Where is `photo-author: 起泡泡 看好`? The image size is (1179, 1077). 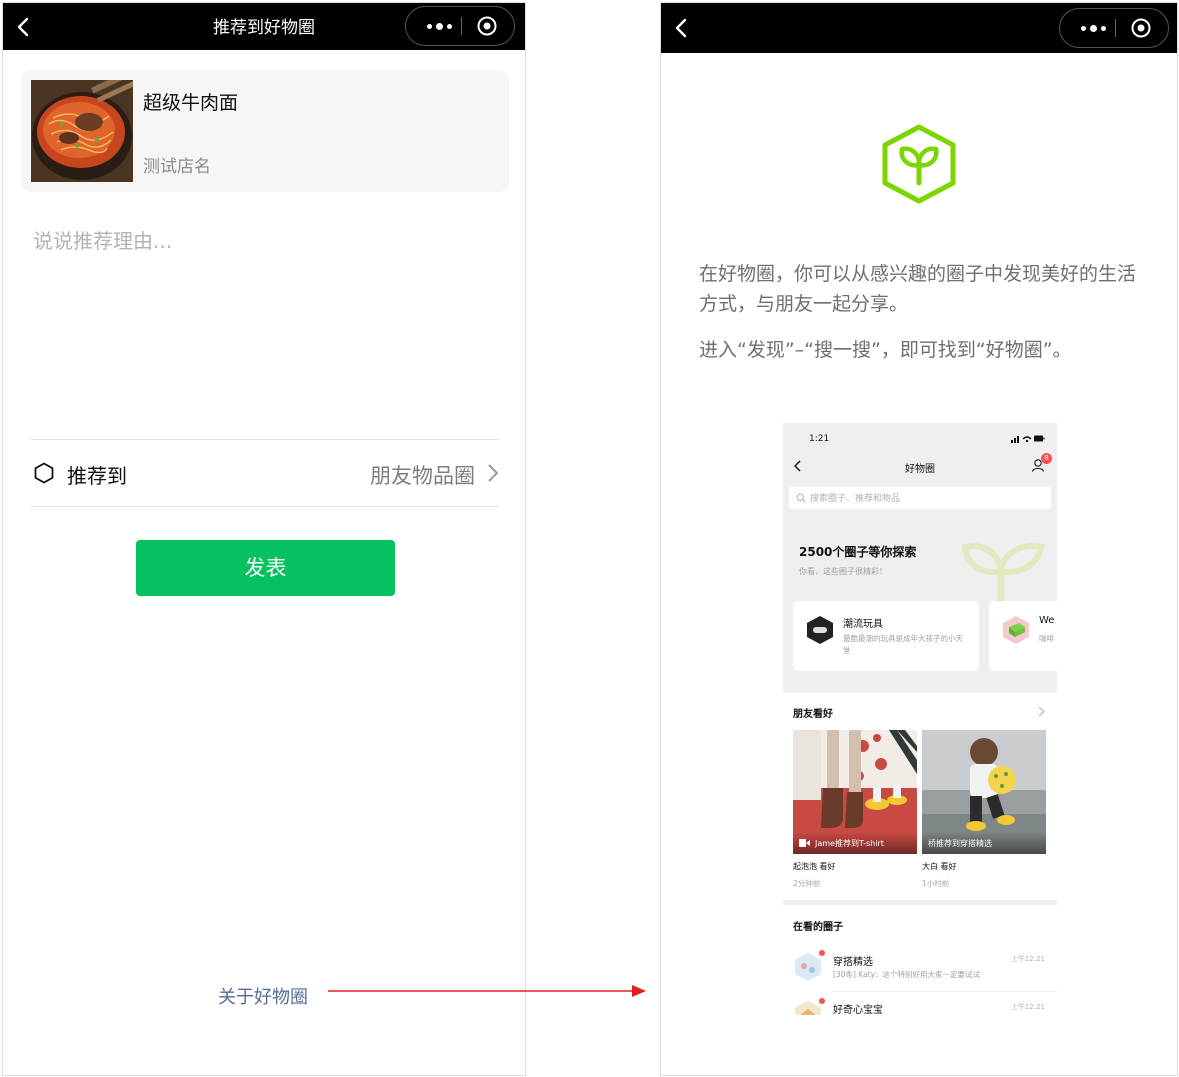
photo-author: 起泡泡 看好 is located at coordinates (814, 866).